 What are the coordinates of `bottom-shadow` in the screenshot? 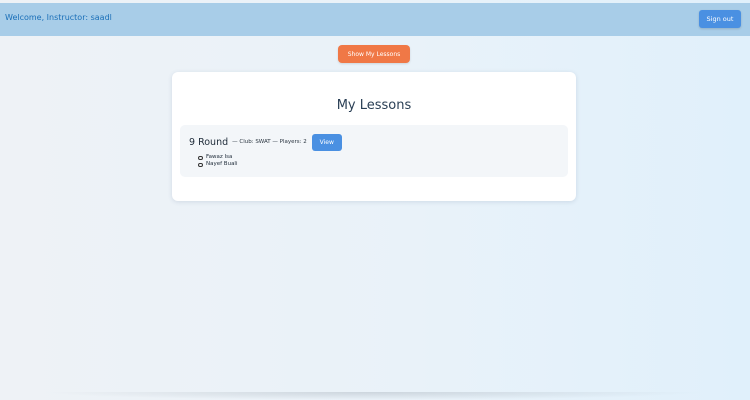 It's located at (372, 396).